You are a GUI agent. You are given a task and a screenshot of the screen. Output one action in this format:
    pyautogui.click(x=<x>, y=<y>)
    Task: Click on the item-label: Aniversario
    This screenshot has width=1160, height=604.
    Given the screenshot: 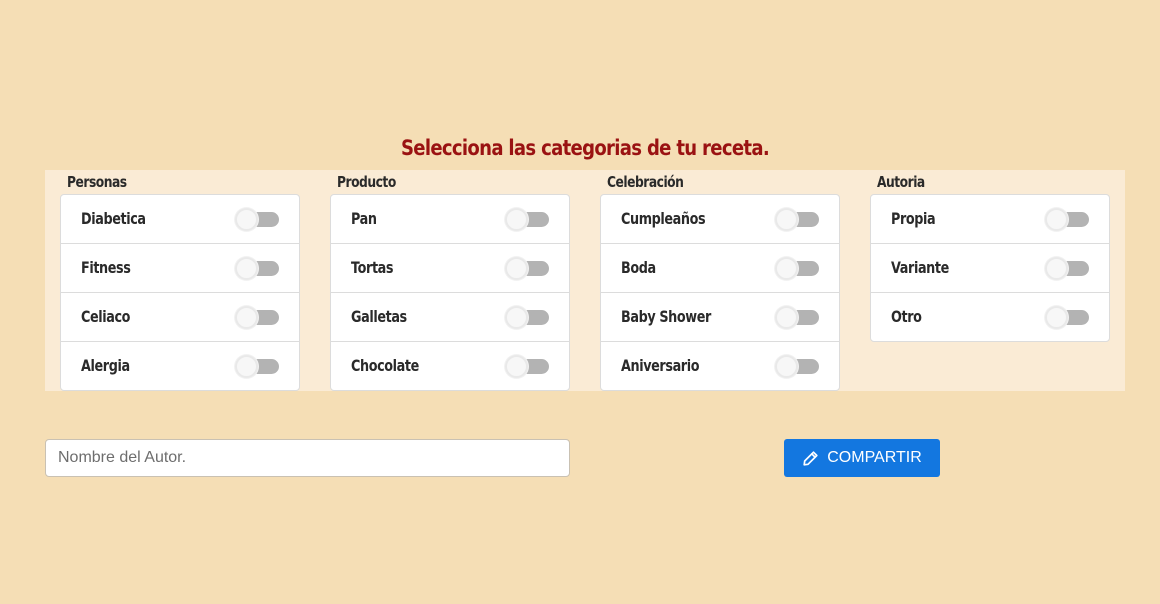 What is the action you would take?
    pyautogui.click(x=660, y=365)
    